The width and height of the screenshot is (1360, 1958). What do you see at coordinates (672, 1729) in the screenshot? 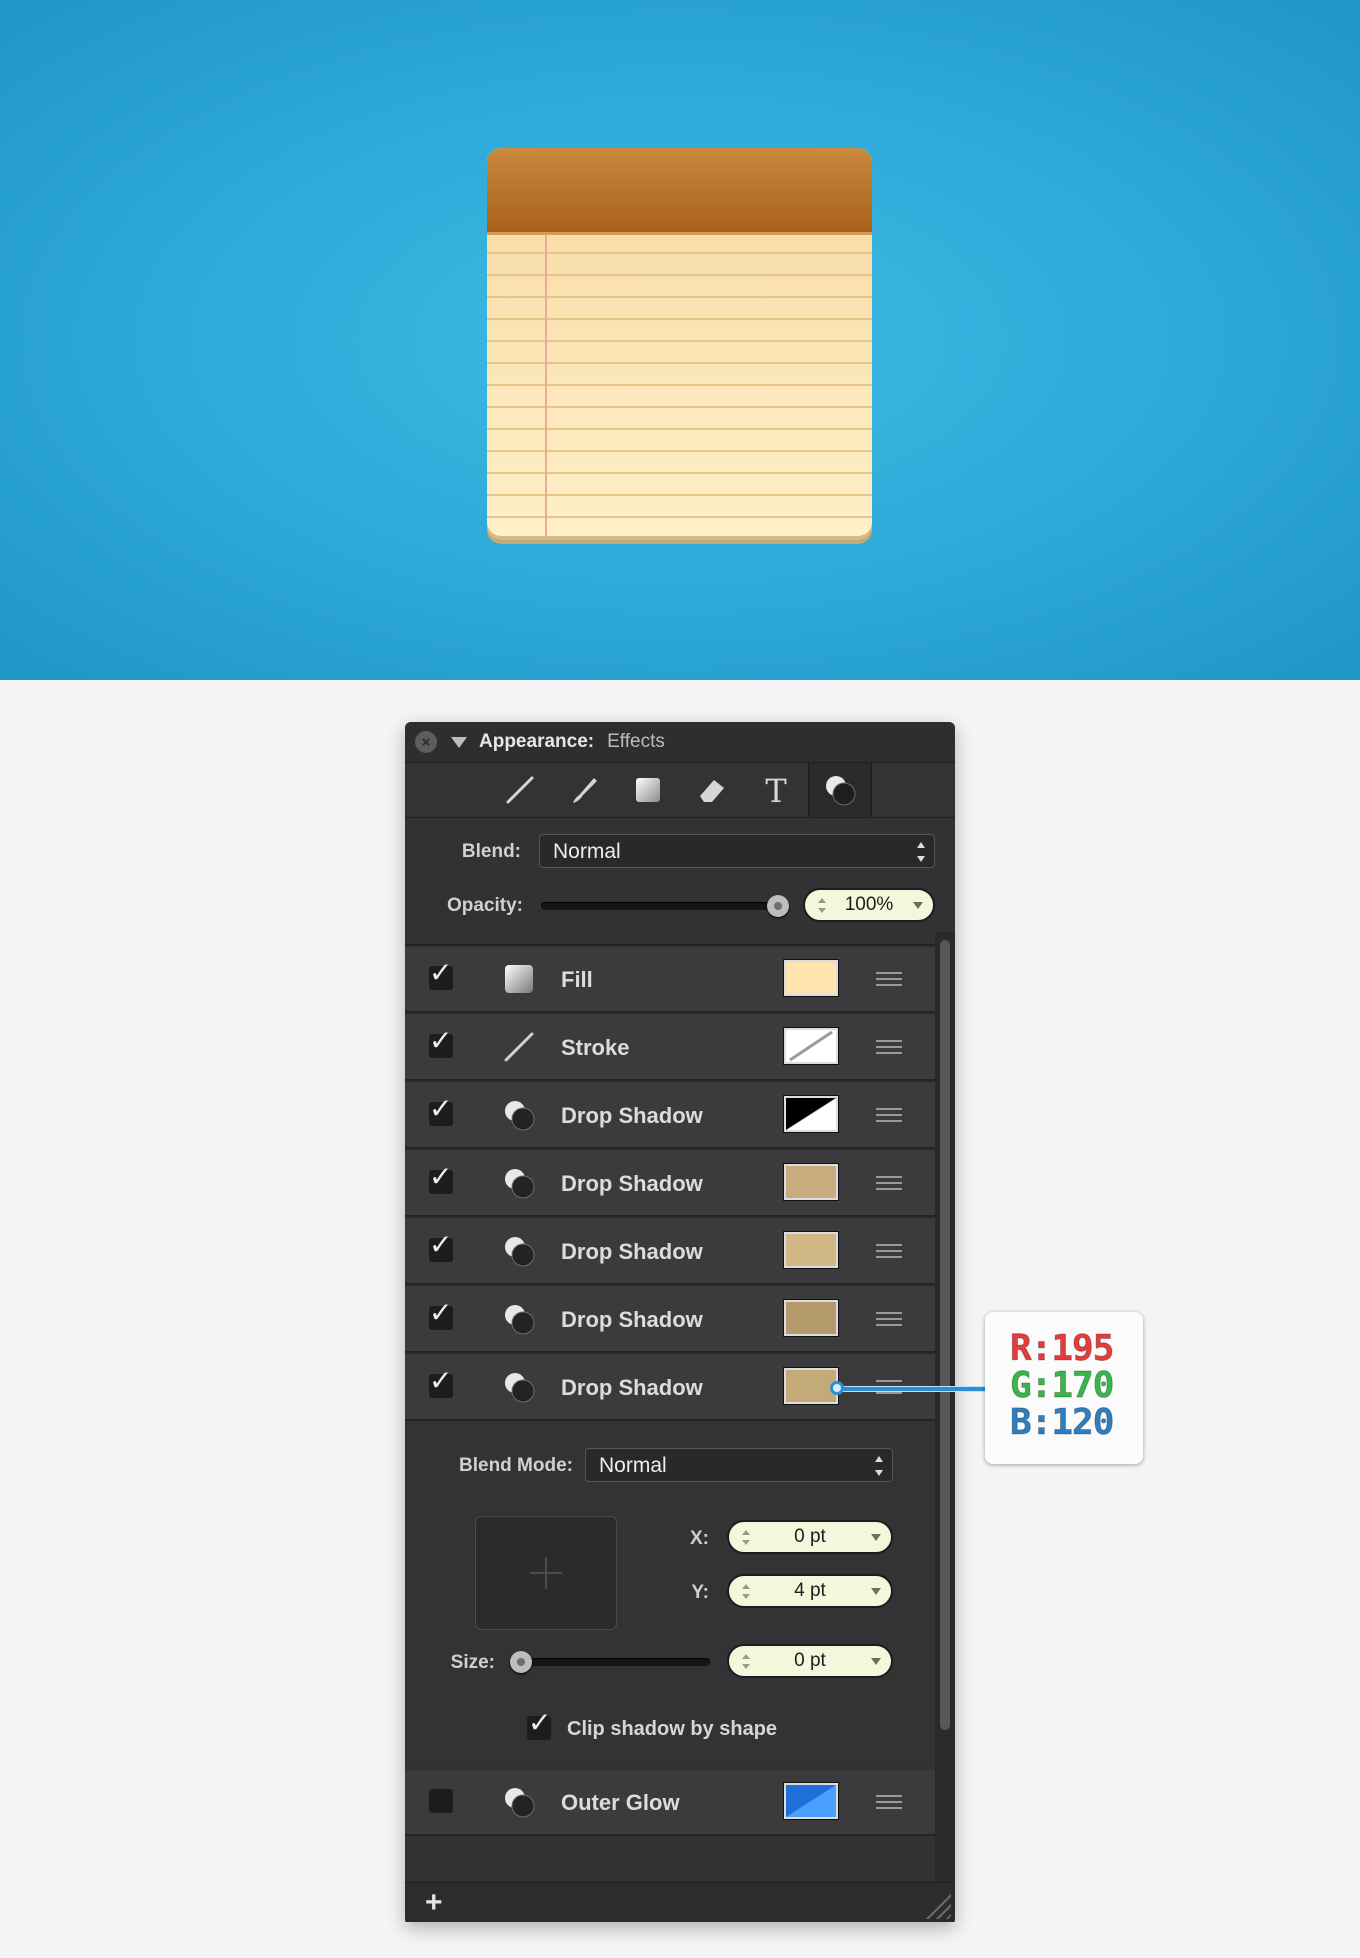
I see `clip-shadow-label: Clip shadow by shape` at bounding box center [672, 1729].